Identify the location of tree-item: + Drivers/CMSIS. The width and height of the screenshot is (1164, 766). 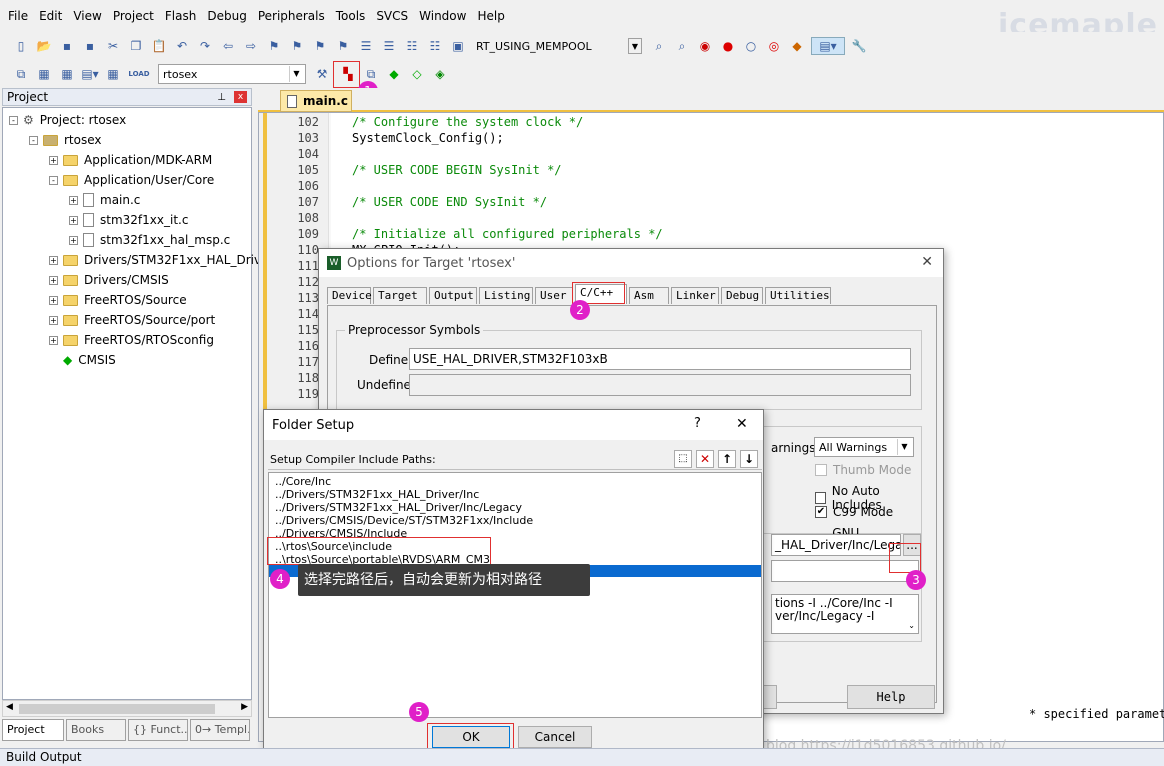
(109, 280).